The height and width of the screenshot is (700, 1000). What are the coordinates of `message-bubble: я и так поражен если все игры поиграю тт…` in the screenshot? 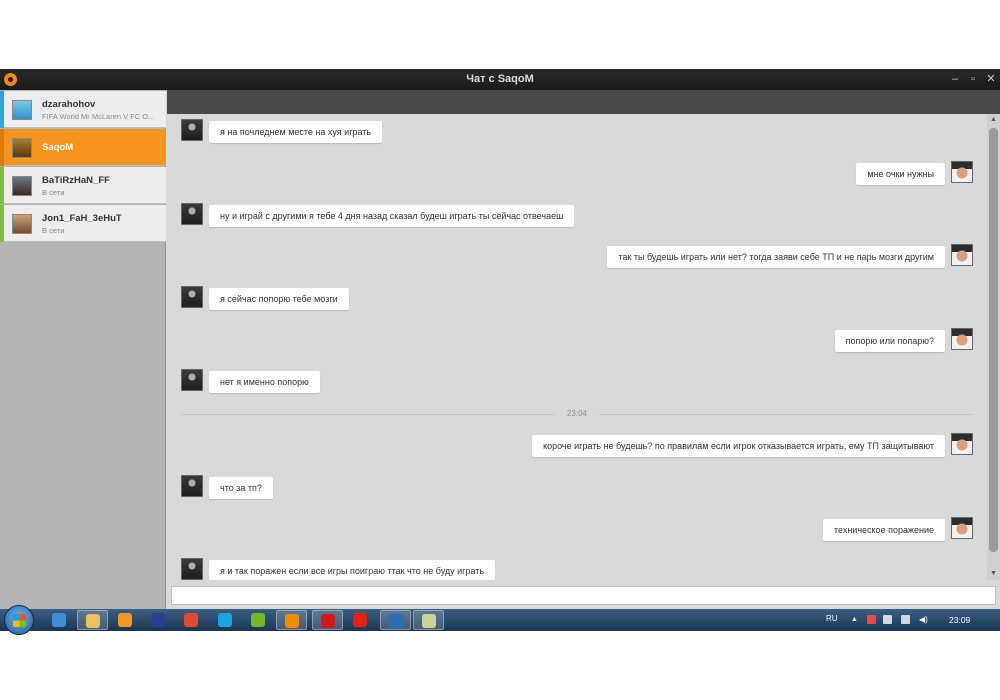 It's located at (352, 570).